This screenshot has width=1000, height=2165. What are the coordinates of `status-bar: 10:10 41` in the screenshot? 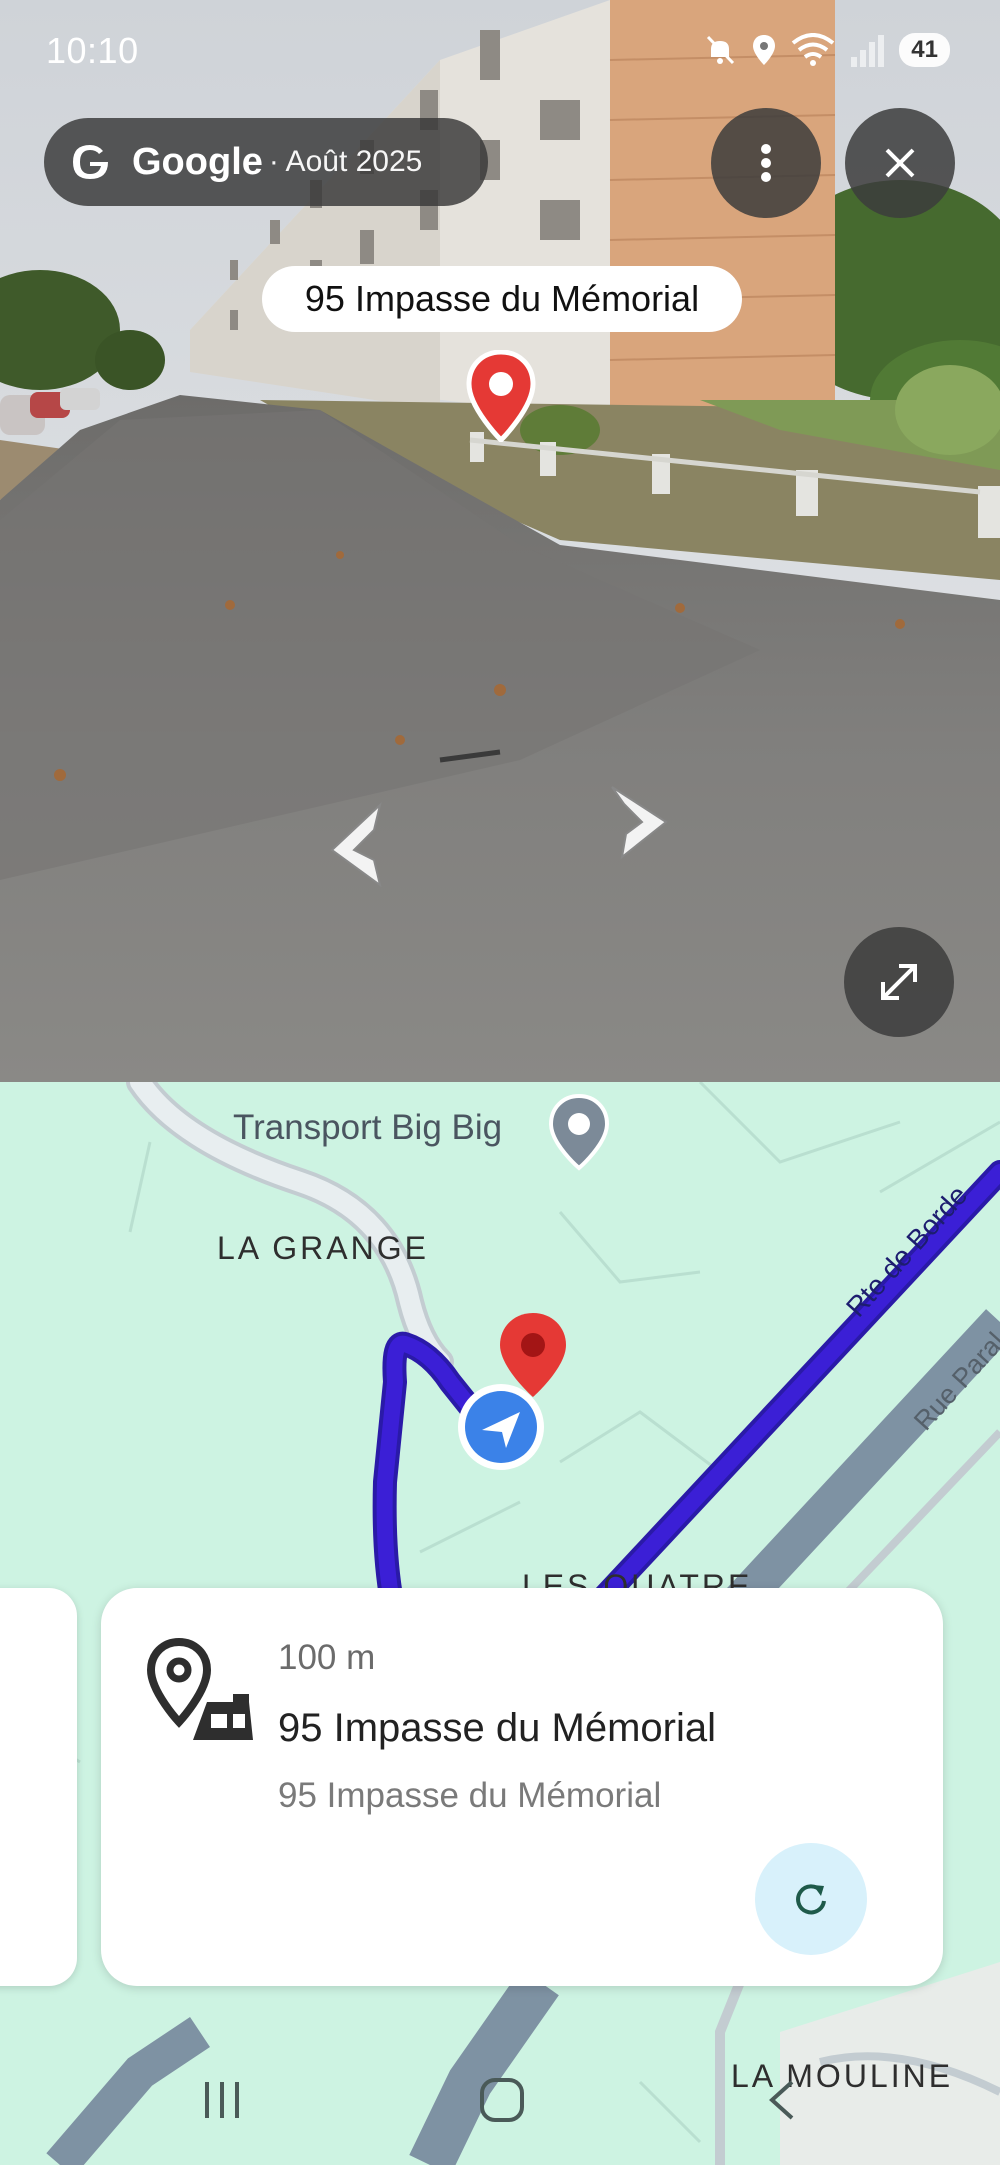 It's located at (500, 50).